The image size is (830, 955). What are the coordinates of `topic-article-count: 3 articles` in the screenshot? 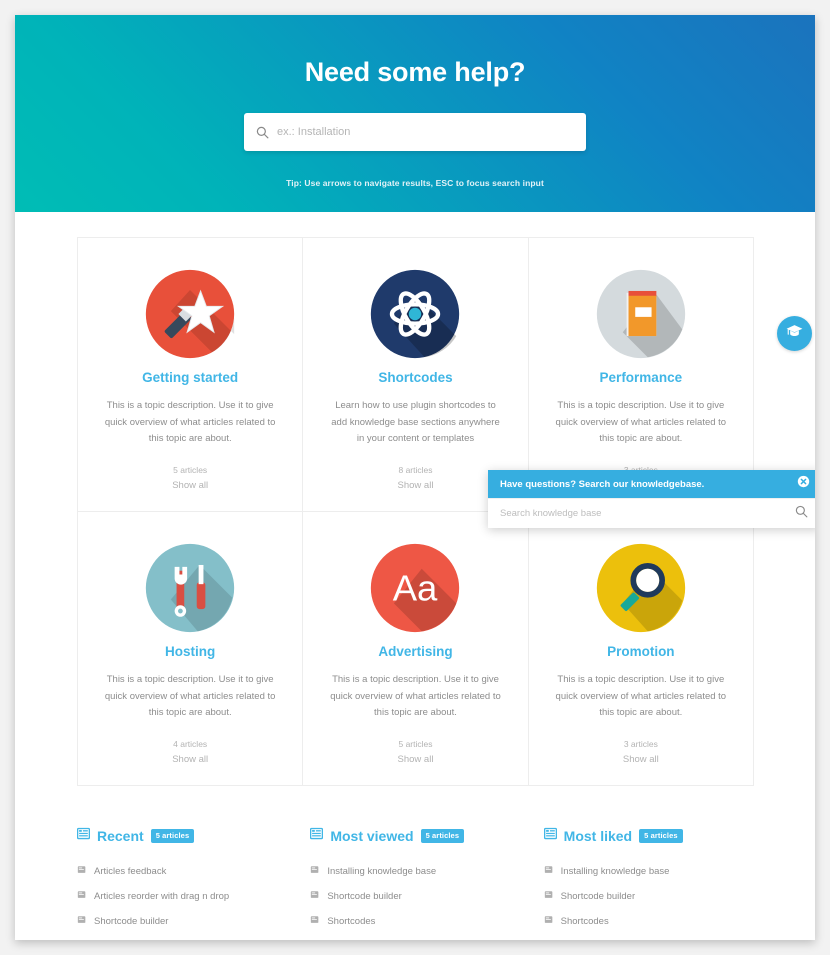 It's located at (640, 743).